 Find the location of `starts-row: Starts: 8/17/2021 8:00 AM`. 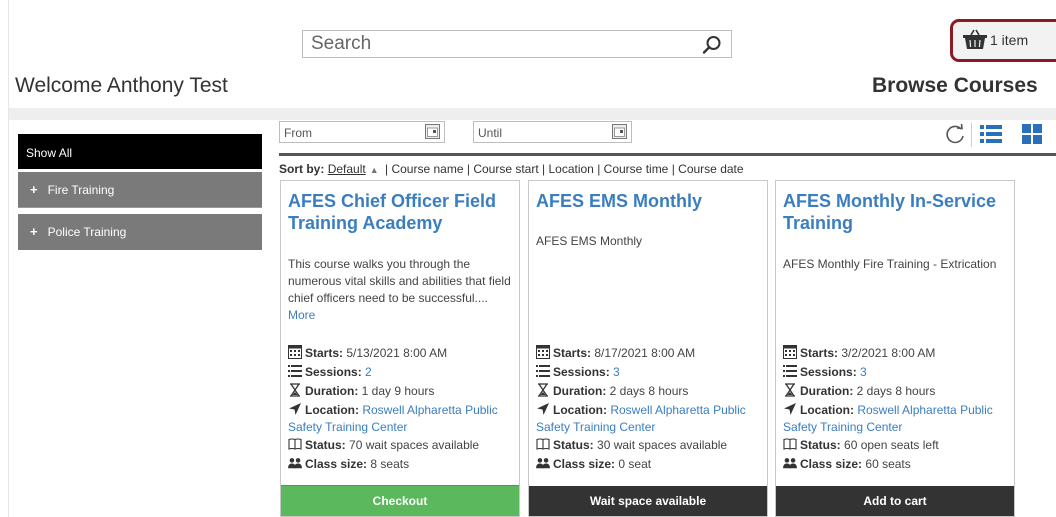

starts-row: Starts: 8/17/2021 8:00 AM is located at coordinates (652, 353).